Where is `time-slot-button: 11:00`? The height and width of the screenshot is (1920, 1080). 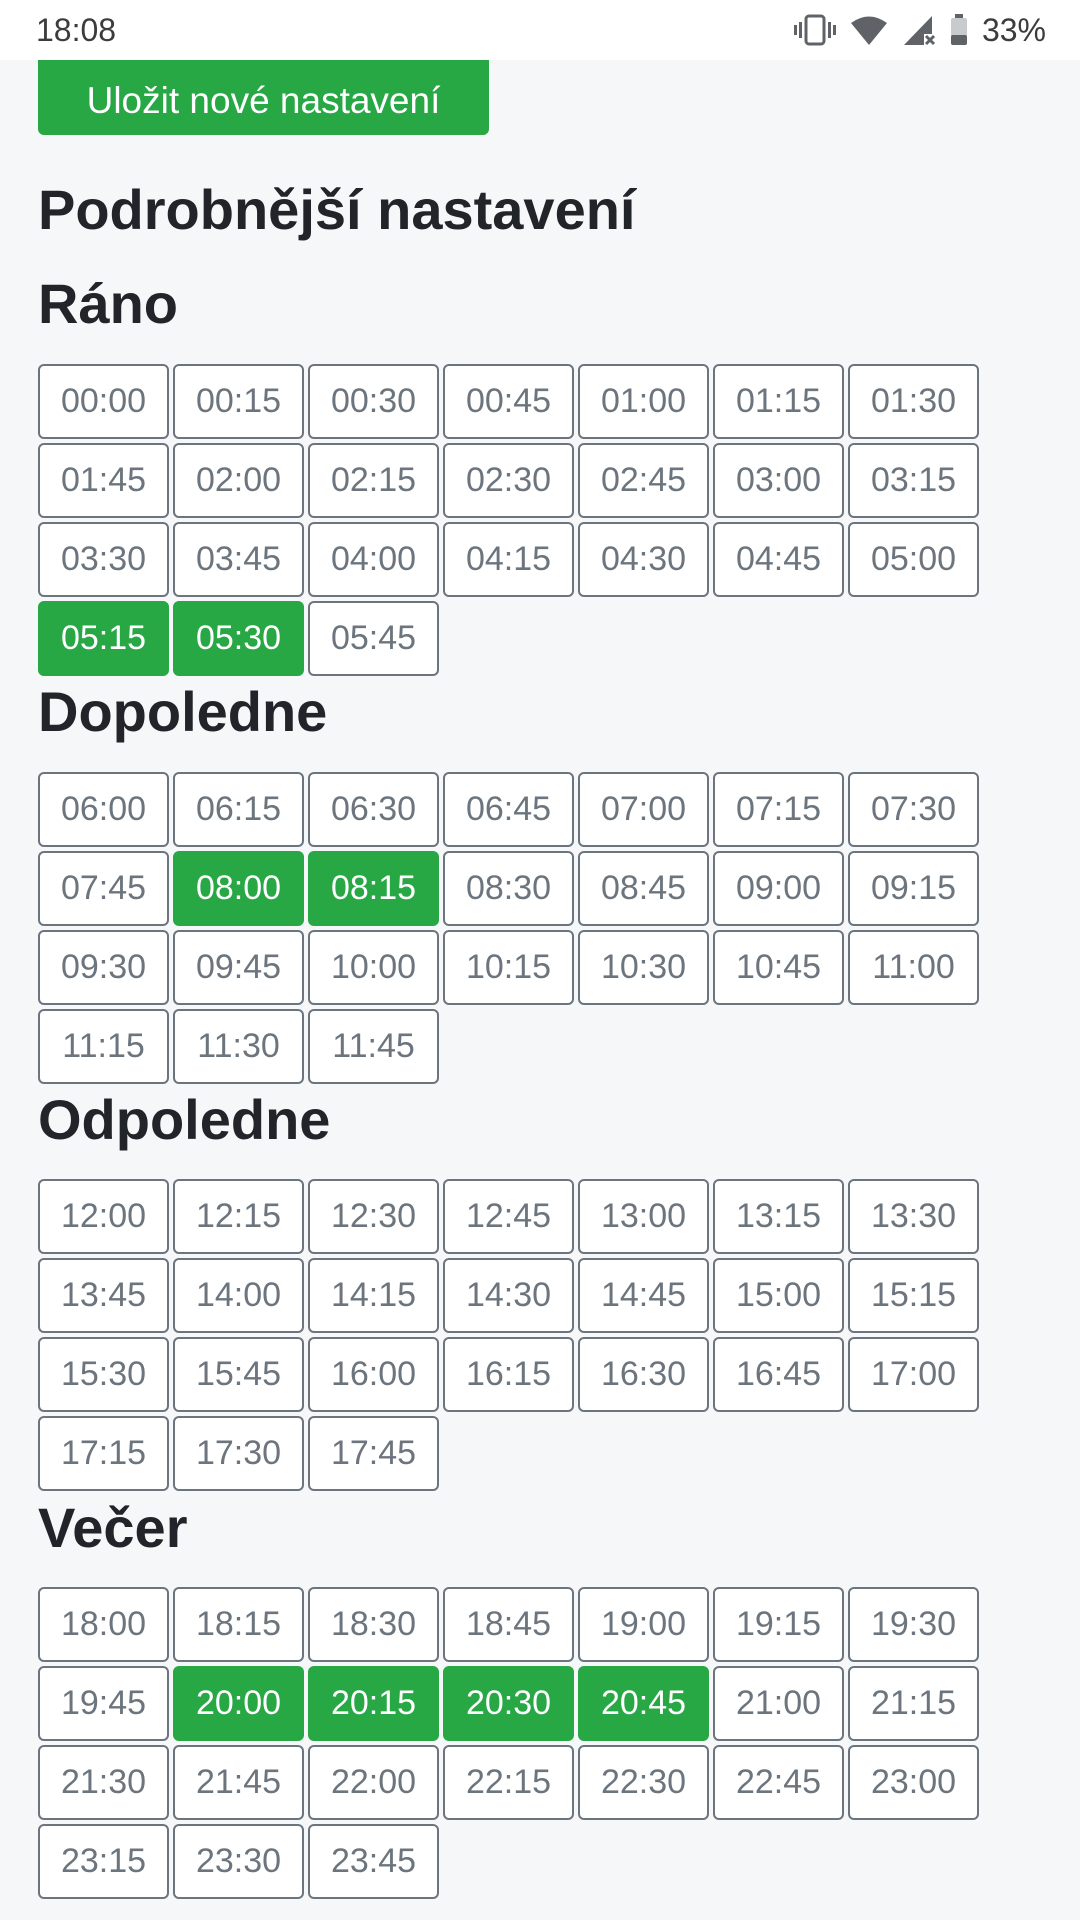 time-slot-button: 11:00 is located at coordinates (913, 967).